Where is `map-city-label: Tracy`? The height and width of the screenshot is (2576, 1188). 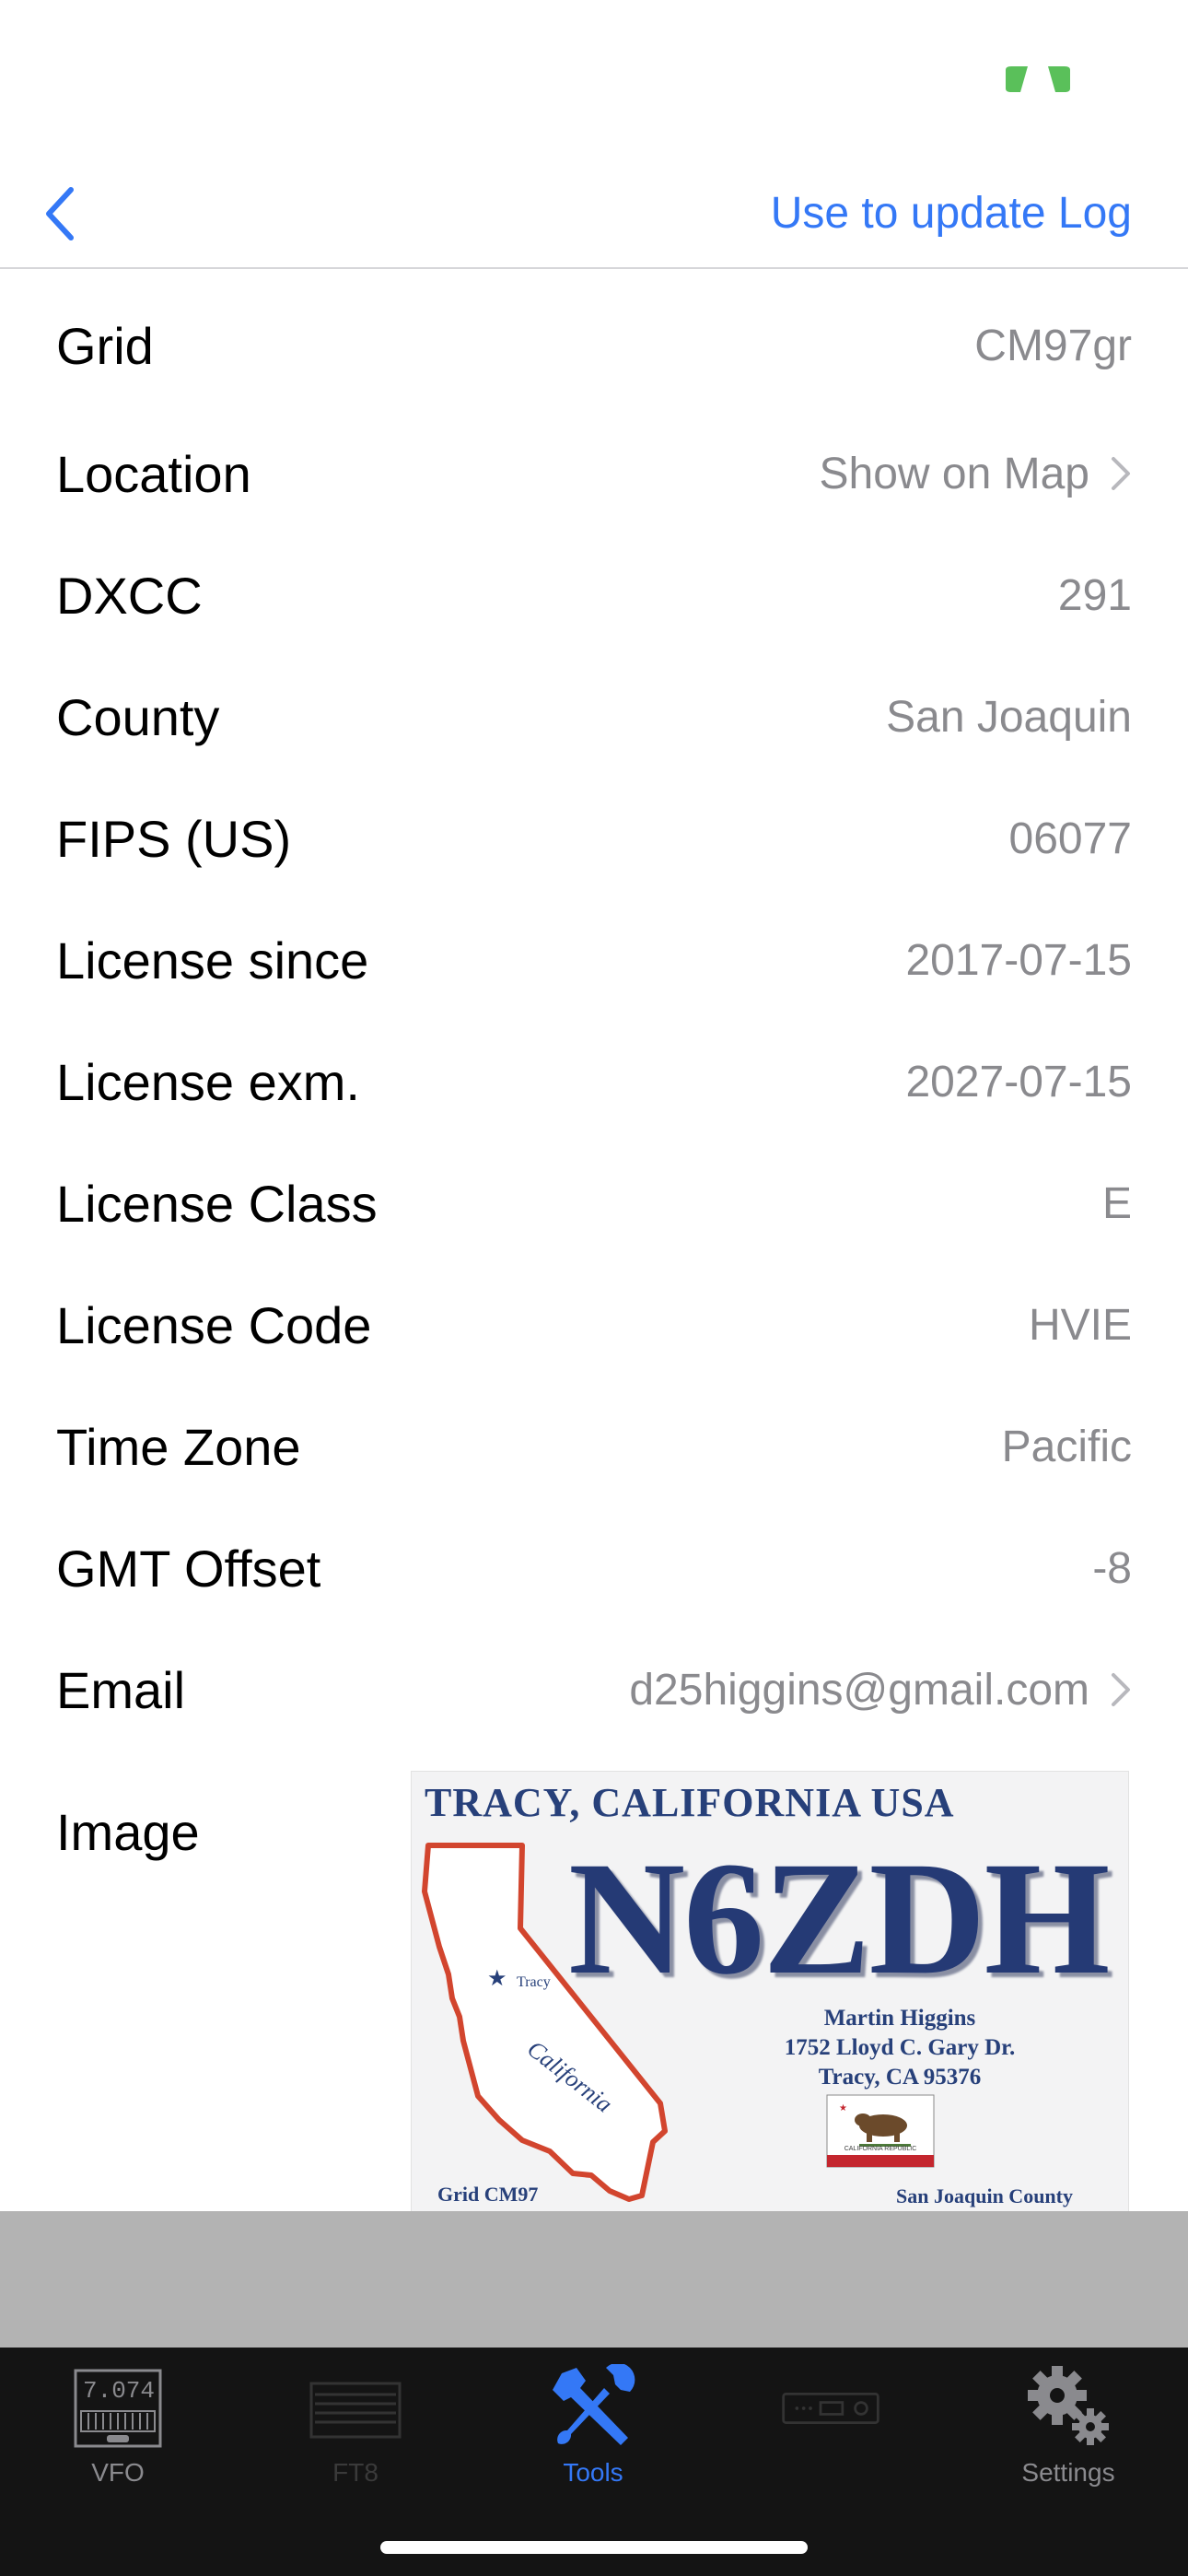
map-city-label: Tracy is located at coordinates (534, 1982).